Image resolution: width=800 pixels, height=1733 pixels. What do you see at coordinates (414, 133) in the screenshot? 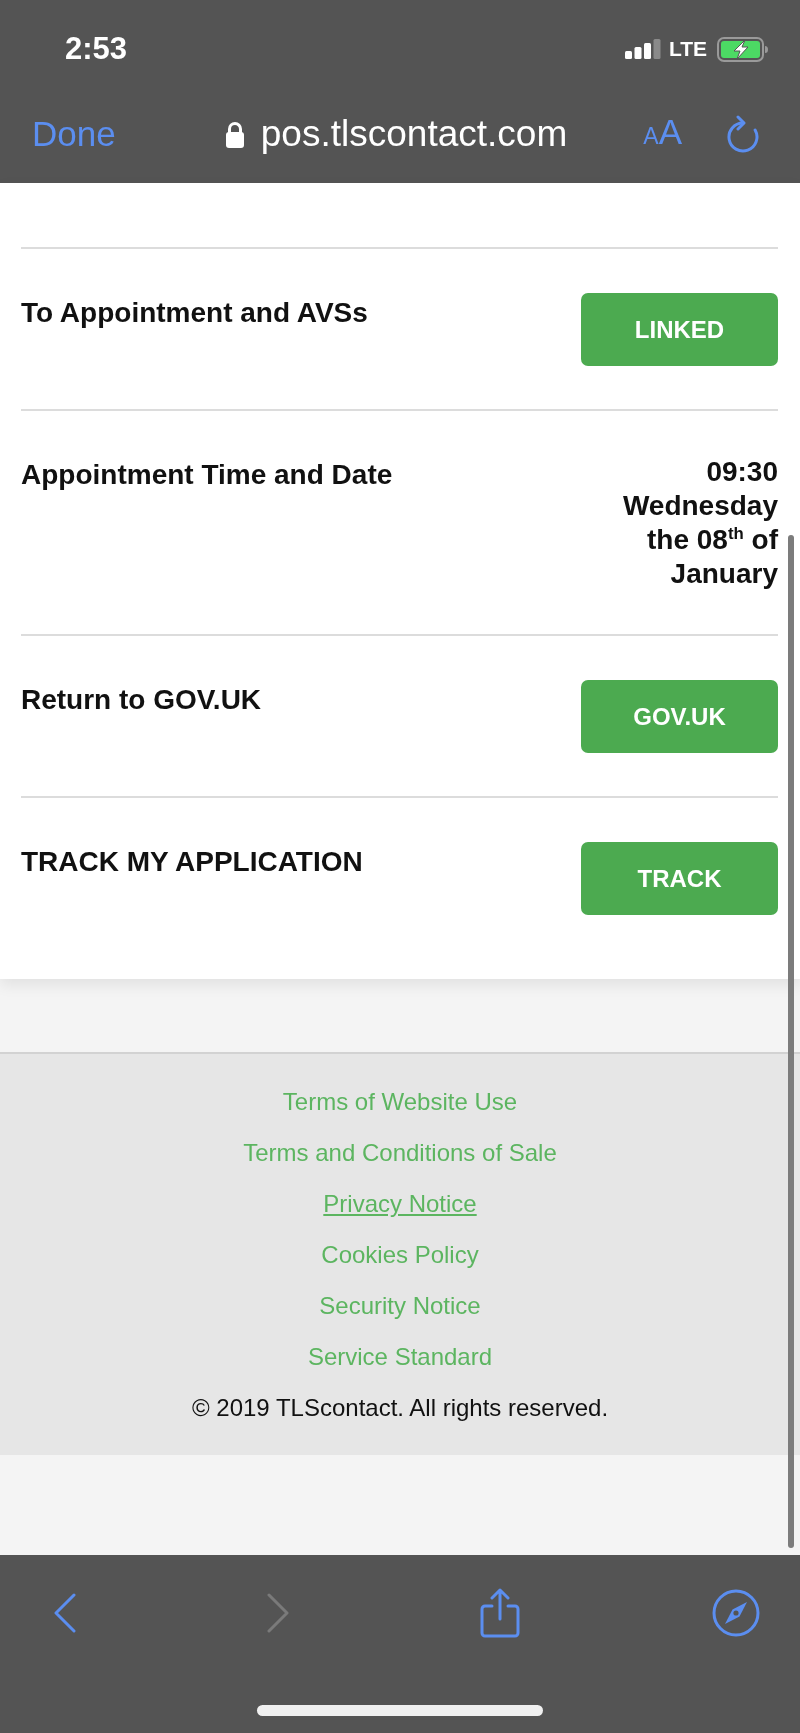
I see `url-text: pos.tlscontact.com` at bounding box center [414, 133].